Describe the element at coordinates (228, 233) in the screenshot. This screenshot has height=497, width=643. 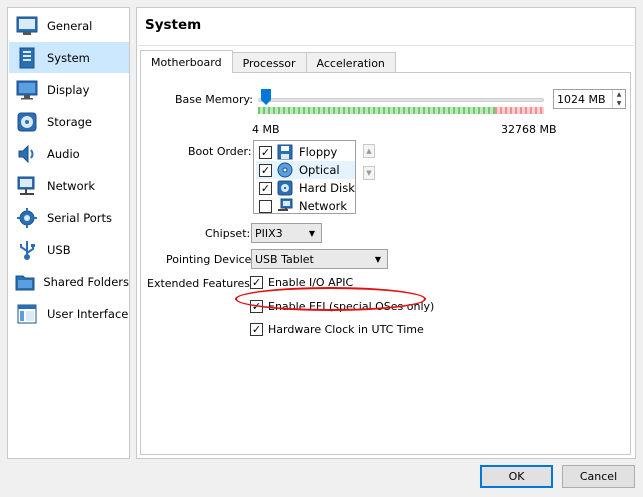
I see `chipset-label: Chipset:` at that location.